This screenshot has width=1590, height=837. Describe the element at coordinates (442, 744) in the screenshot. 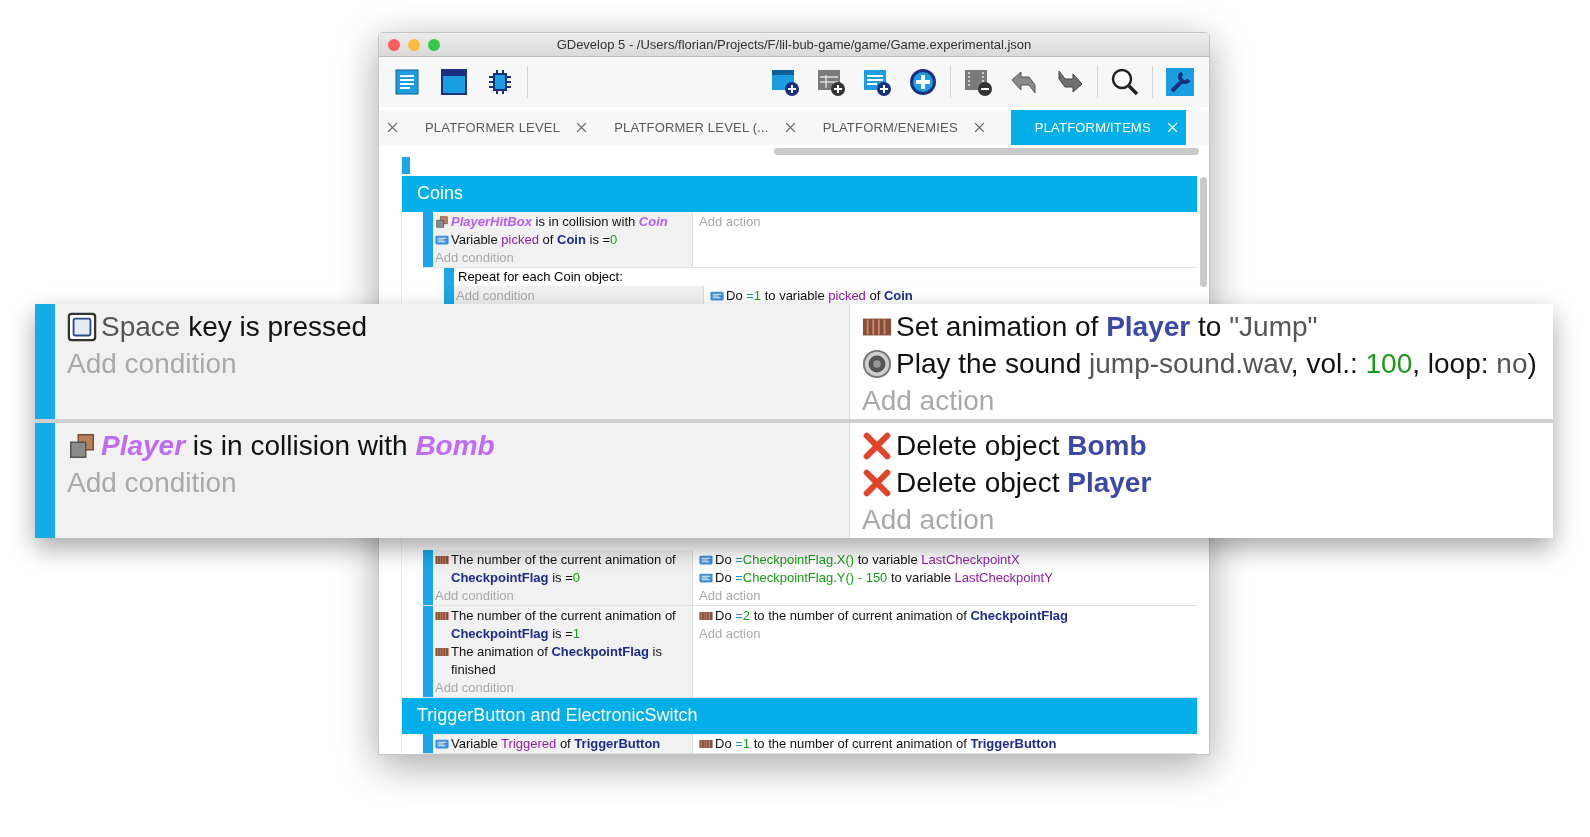

I see `variable-icon` at that location.